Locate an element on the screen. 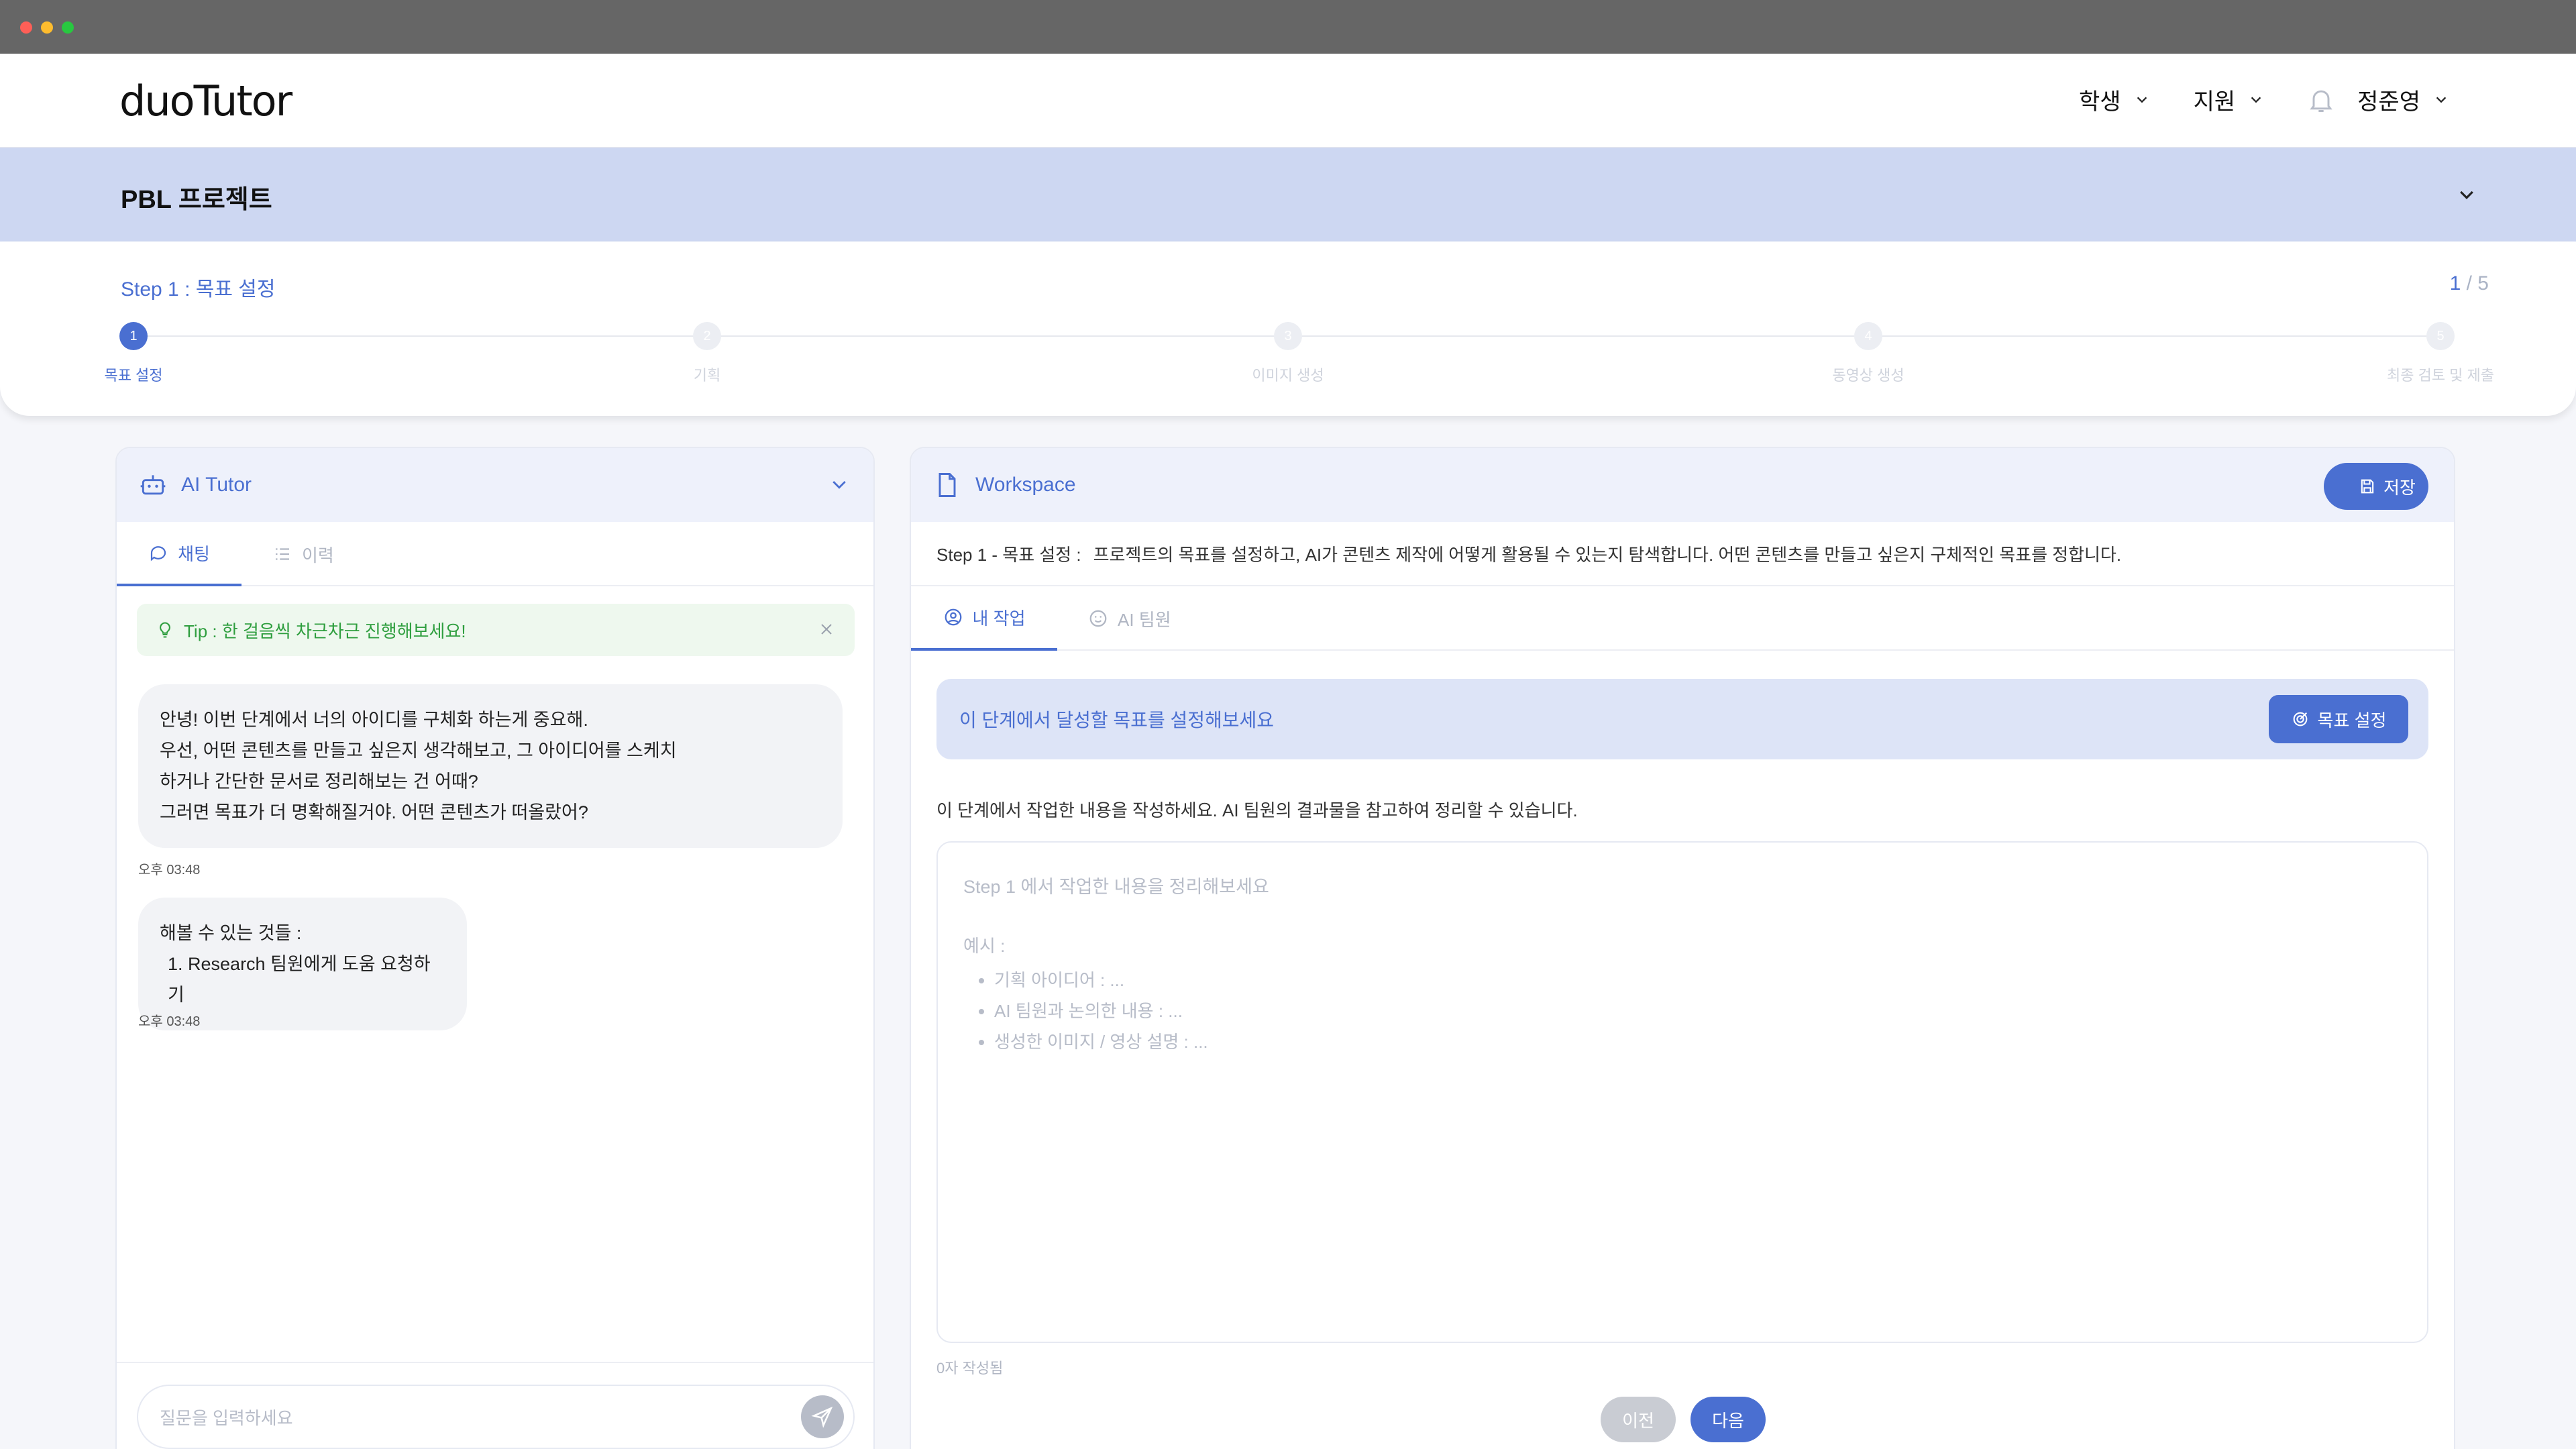 This screenshot has height=1449, width=2576. tab-history: 이력 is located at coordinates (312, 554).